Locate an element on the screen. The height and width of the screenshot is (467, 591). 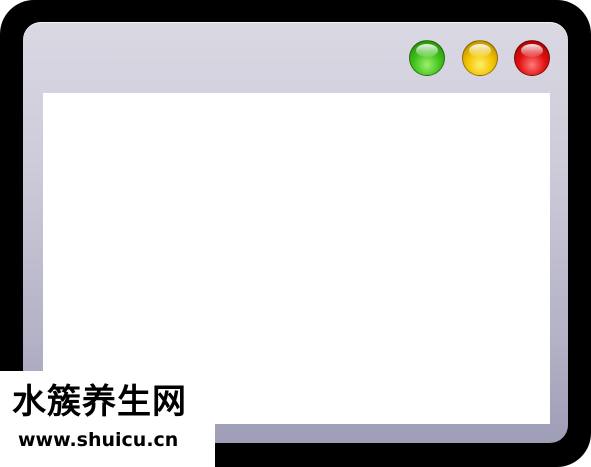
minimize-button is located at coordinates (480, 58).